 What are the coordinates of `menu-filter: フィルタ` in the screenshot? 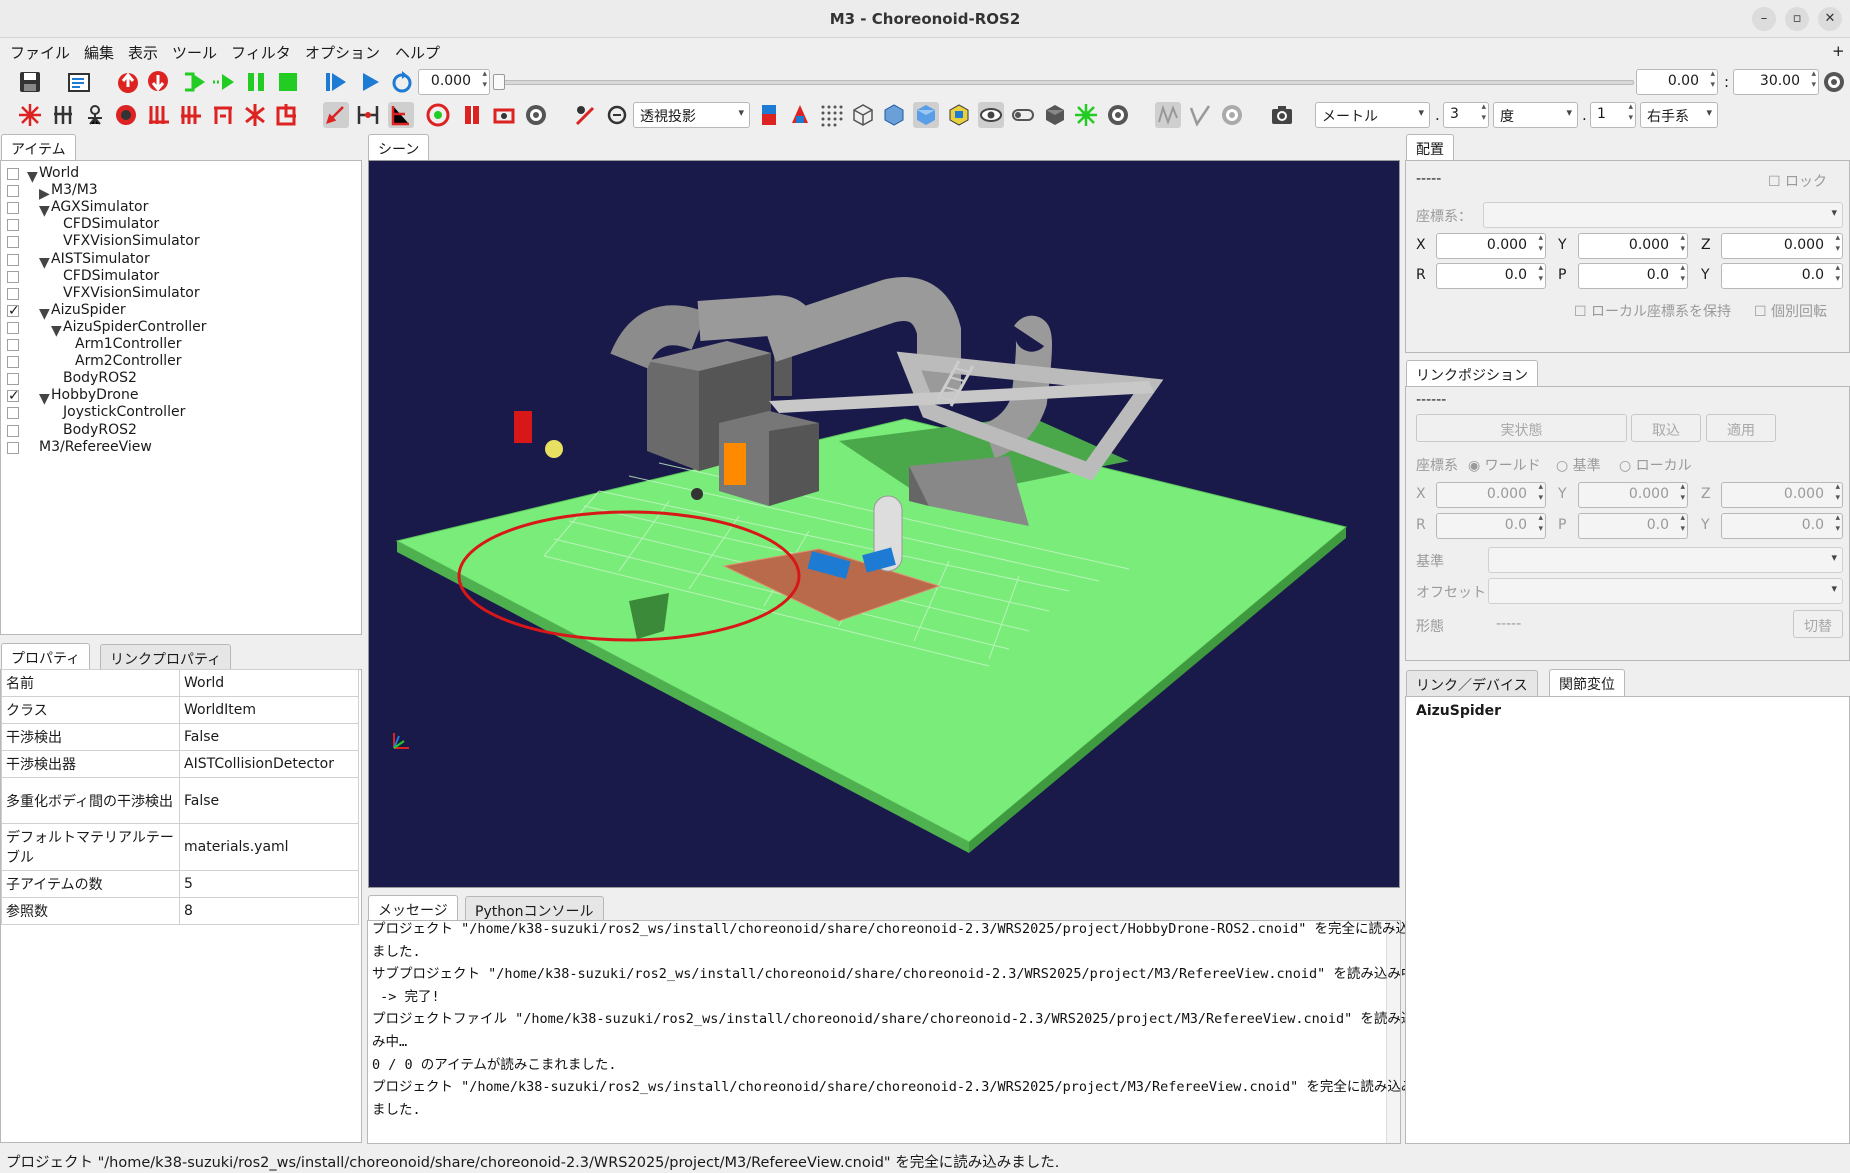 It's located at (261, 52).